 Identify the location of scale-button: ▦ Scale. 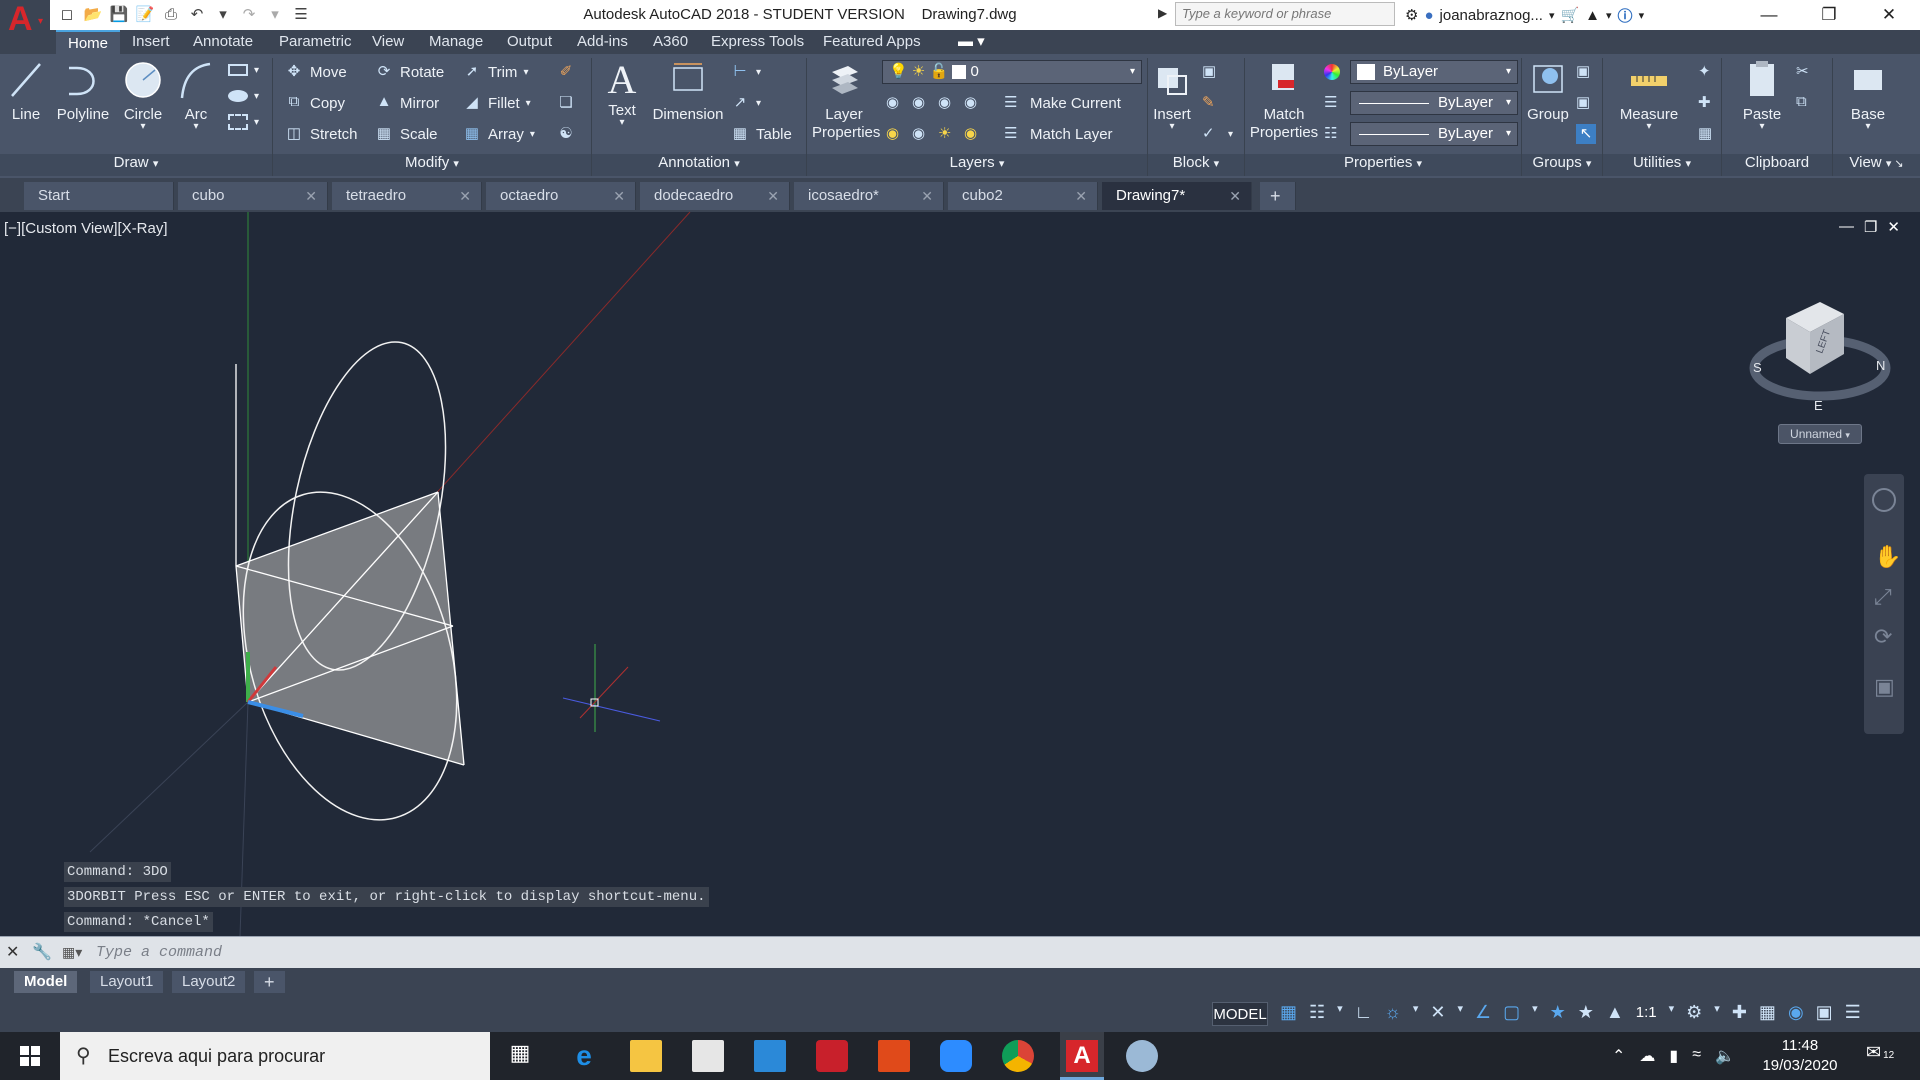
(406, 134).